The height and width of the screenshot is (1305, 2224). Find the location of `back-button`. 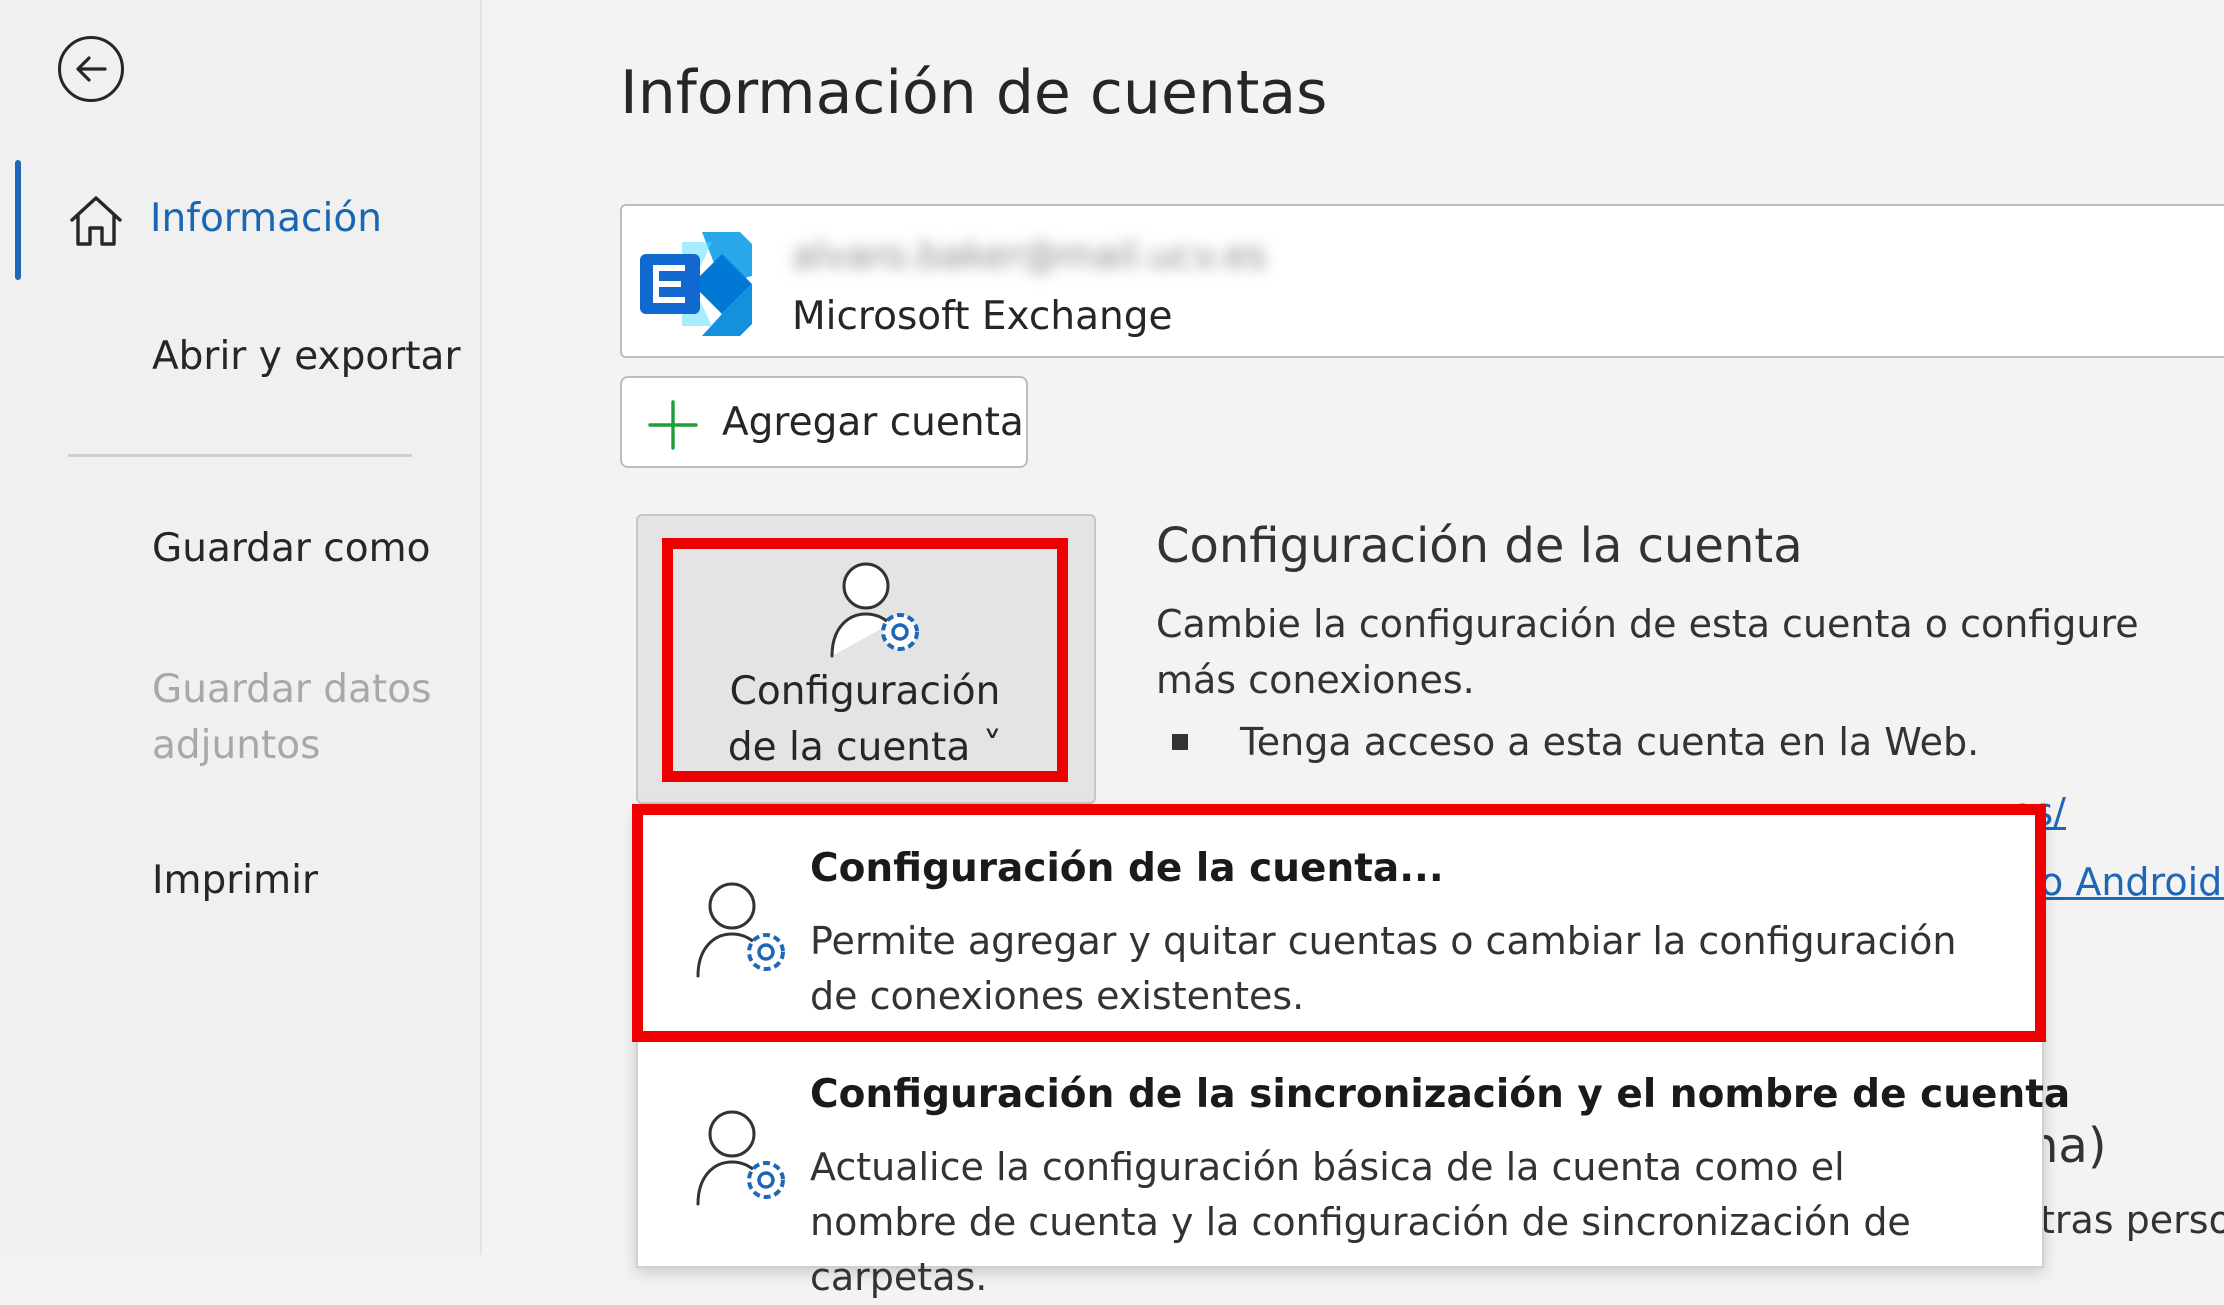

back-button is located at coordinates (91, 69).